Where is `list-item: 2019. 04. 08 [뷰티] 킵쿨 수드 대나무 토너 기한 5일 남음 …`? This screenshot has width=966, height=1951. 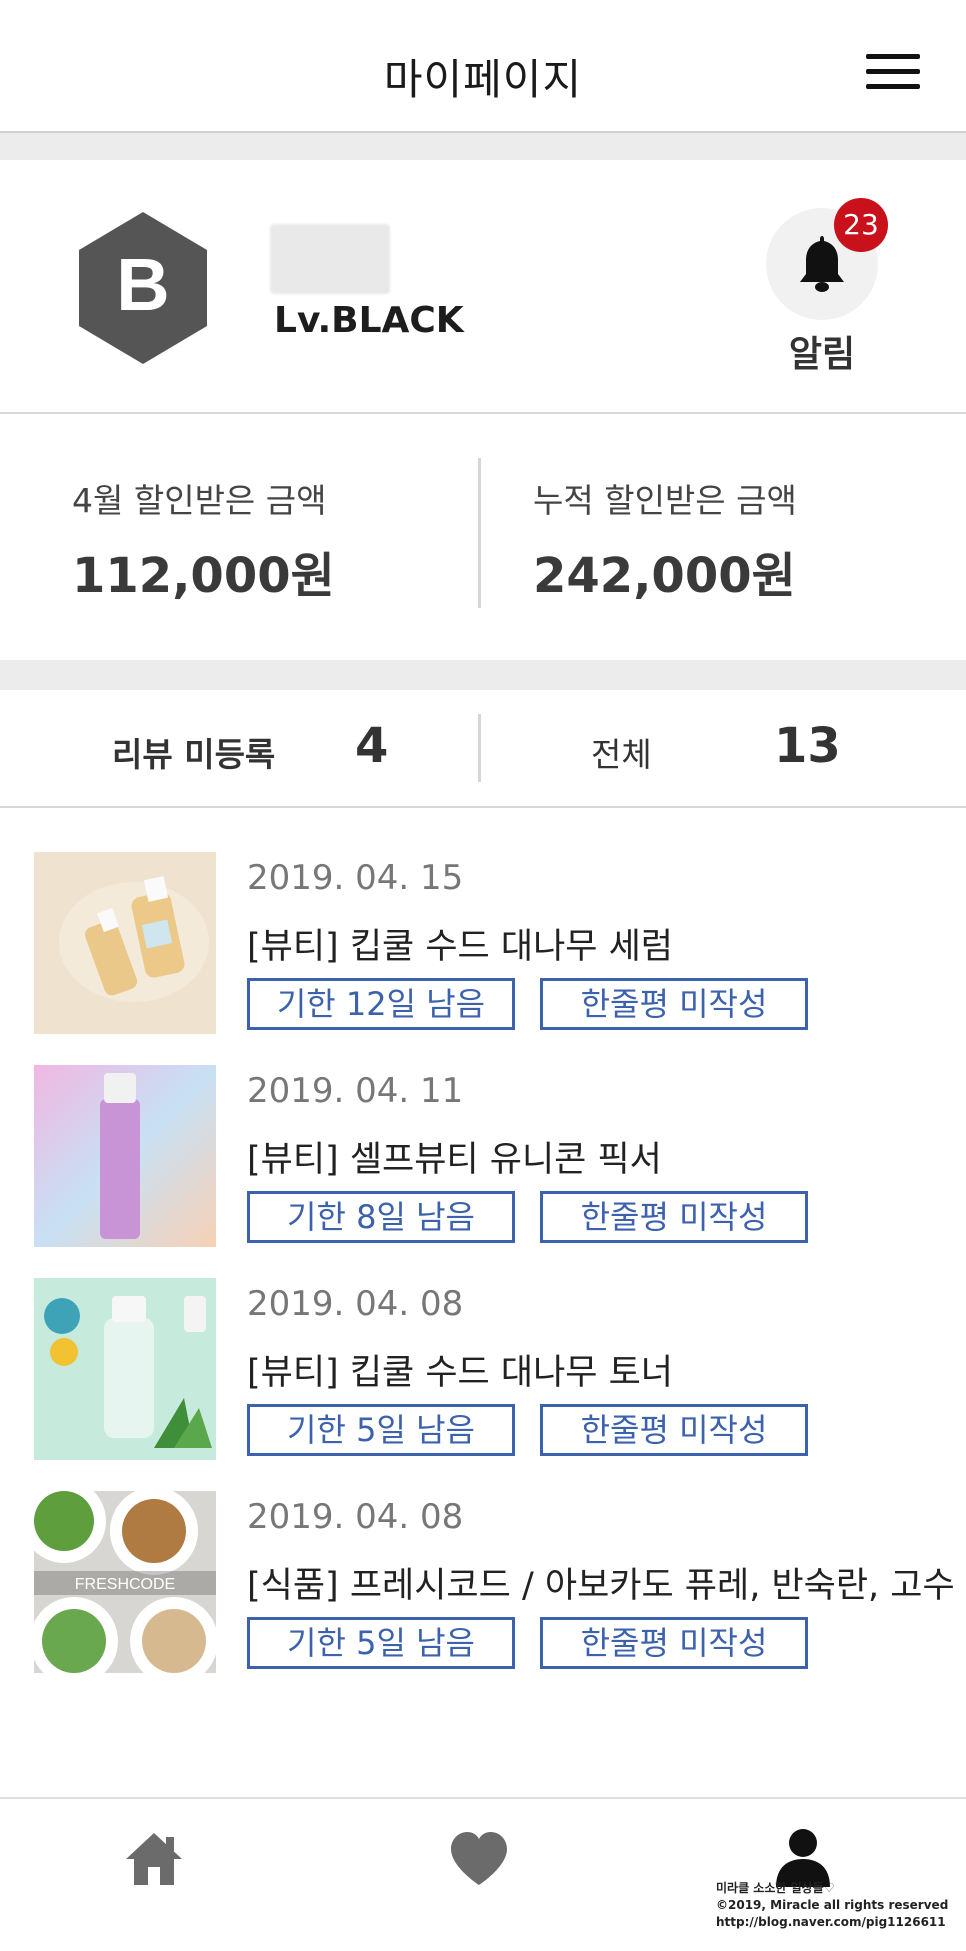 list-item: 2019. 04. 08 [뷰티] 킵쿨 수드 대나무 토너 기한 5일 남음 … is located at coordinates (483, 1347).